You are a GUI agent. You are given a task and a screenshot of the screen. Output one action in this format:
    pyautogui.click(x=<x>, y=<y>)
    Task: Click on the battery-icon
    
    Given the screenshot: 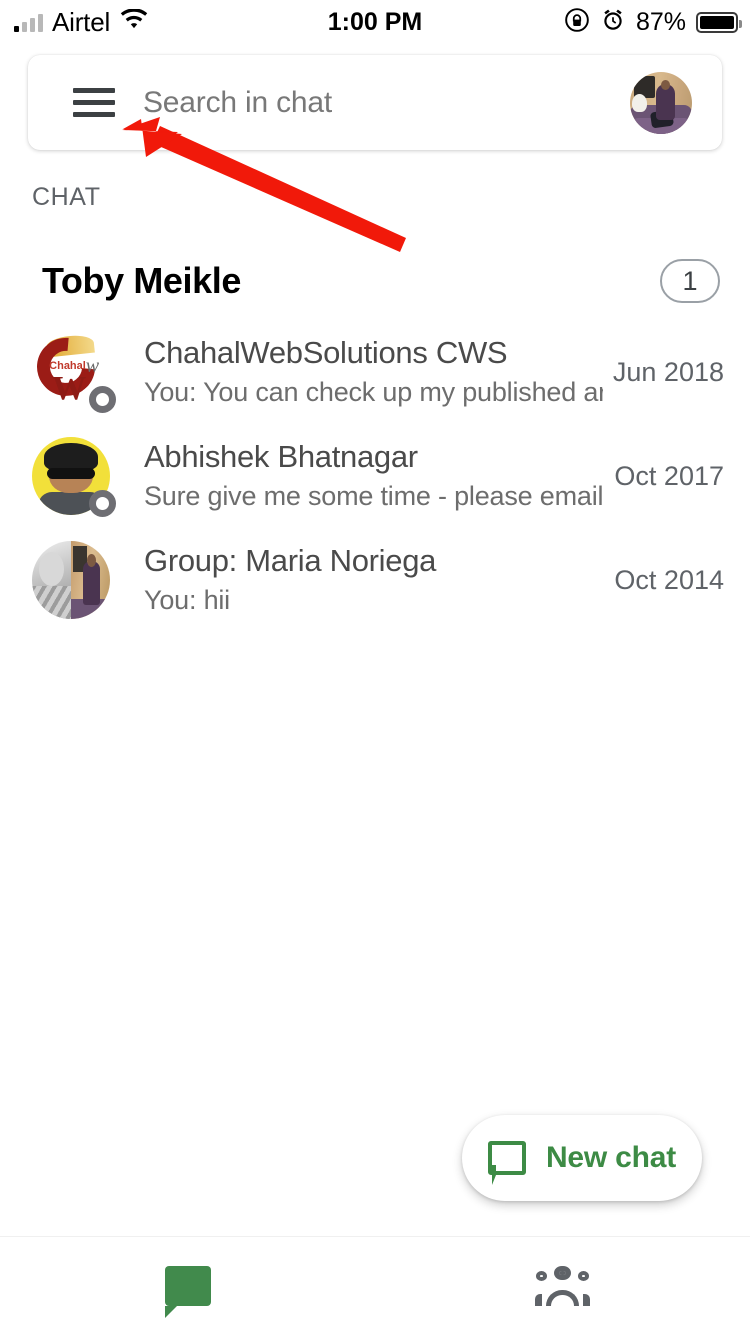 What is the action you would take?
    pyautogui.click(x=719, y=22)
    